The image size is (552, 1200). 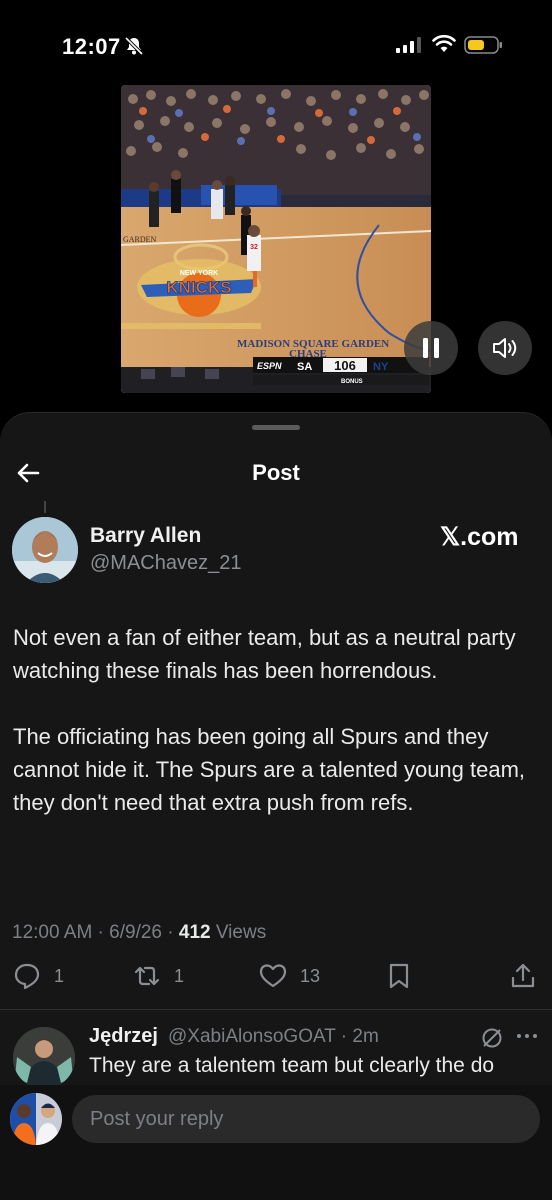 What do you see at coordinates (444, 43) in the screenshot?
I see `wifi-icon` at bounding box center [444, 43].